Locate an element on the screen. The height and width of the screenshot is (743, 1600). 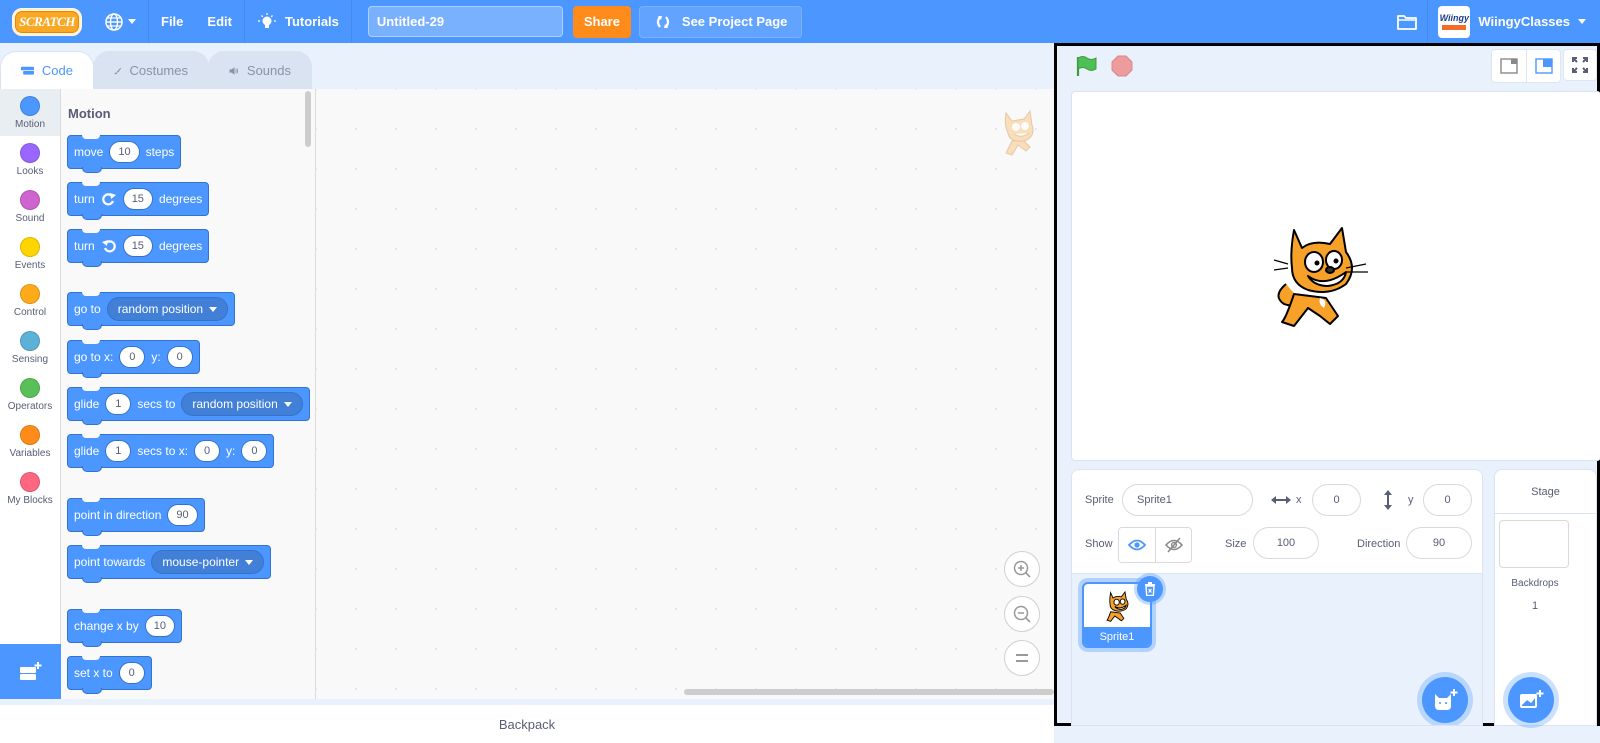
category-looks: Looks is located at coordinates (30, 159).